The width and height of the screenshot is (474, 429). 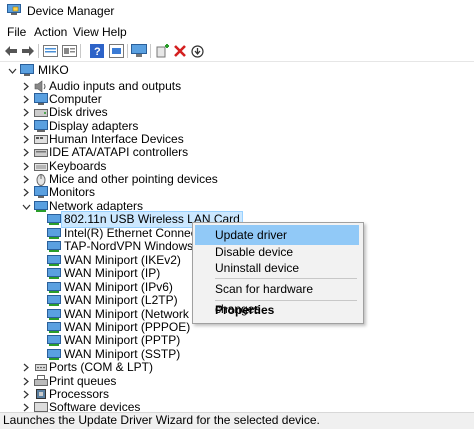 What do you see at coordinates (114, 32) in the screenshot?
I see `menu-help: Help` at bounding box center [114, 32].